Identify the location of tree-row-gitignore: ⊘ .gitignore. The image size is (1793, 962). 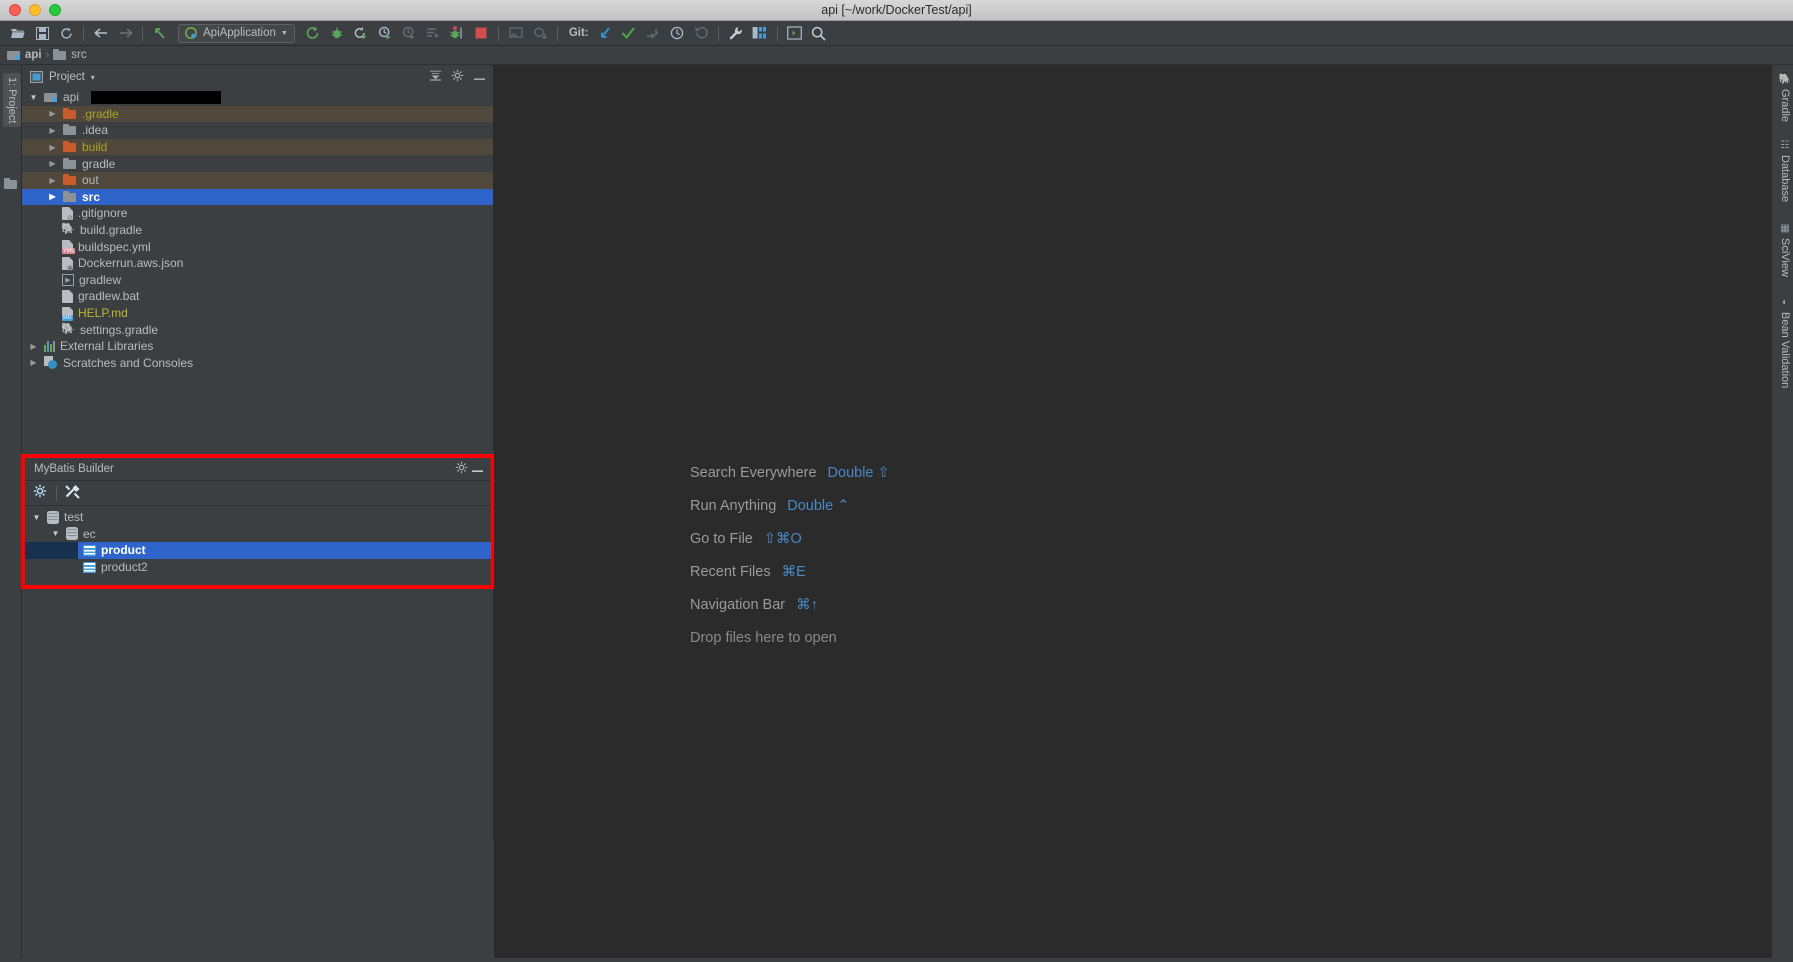
(257, 213).